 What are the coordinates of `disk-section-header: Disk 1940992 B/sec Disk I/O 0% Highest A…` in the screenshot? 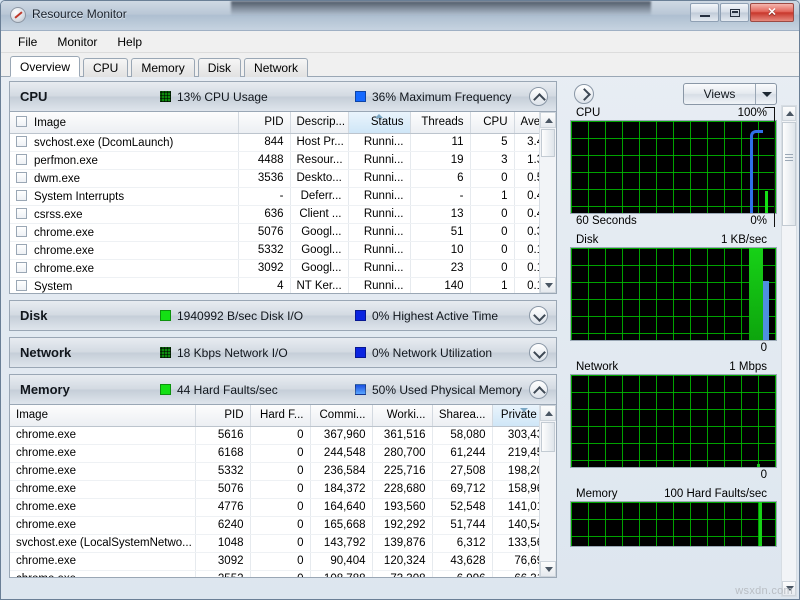 It's located at (283, 315).